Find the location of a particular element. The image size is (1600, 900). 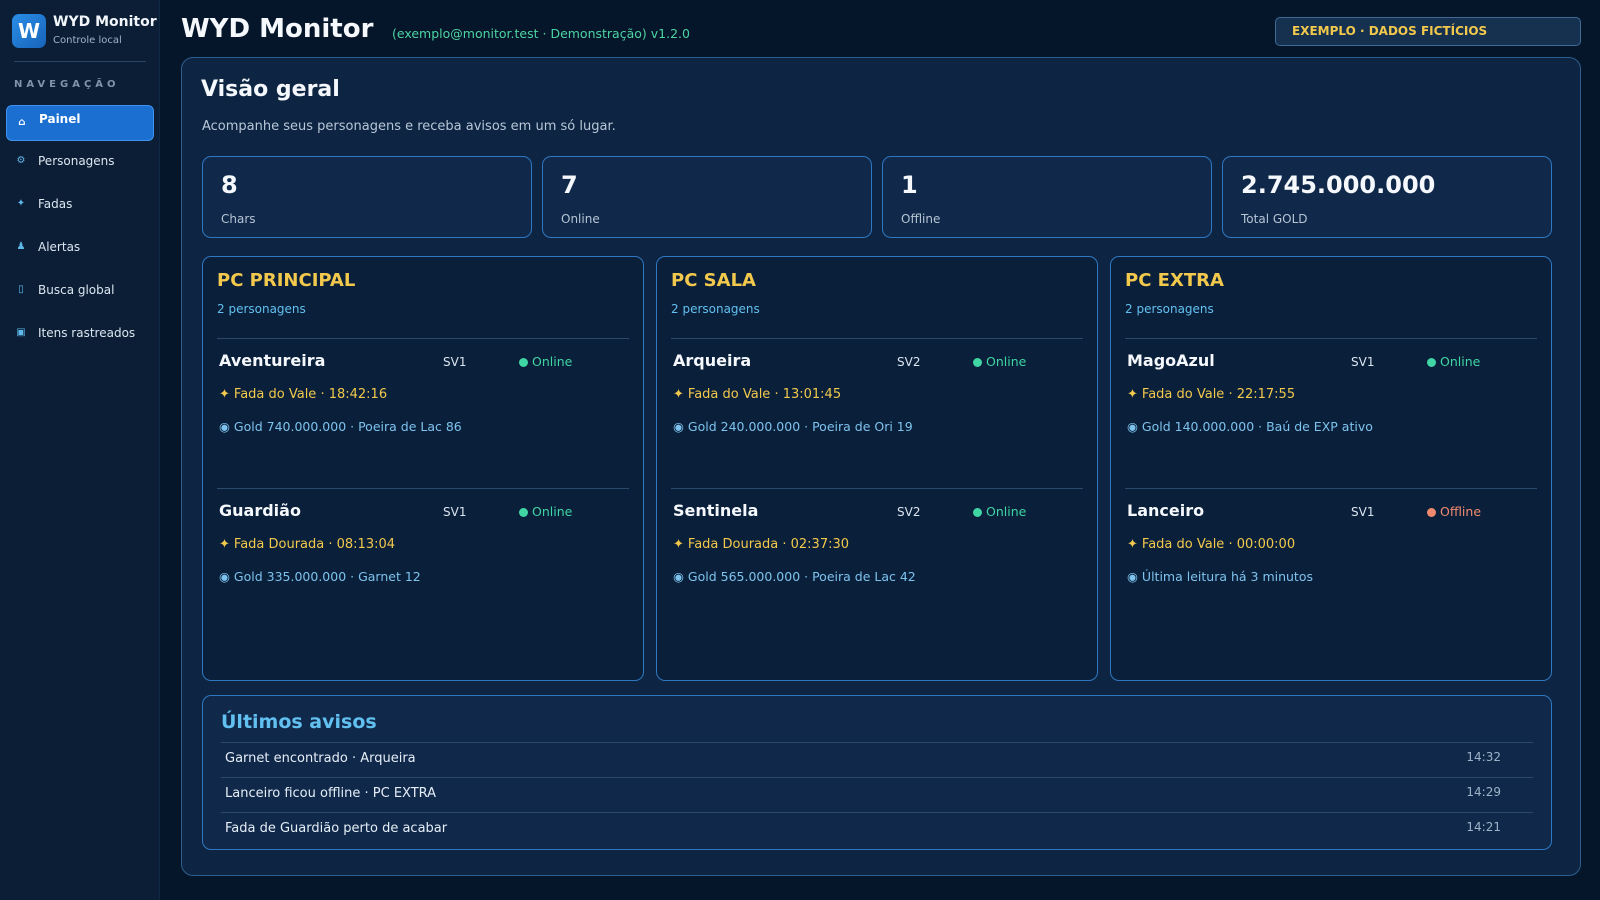

pc-title: PC EXTRA is located at coordinates (1174, 280).